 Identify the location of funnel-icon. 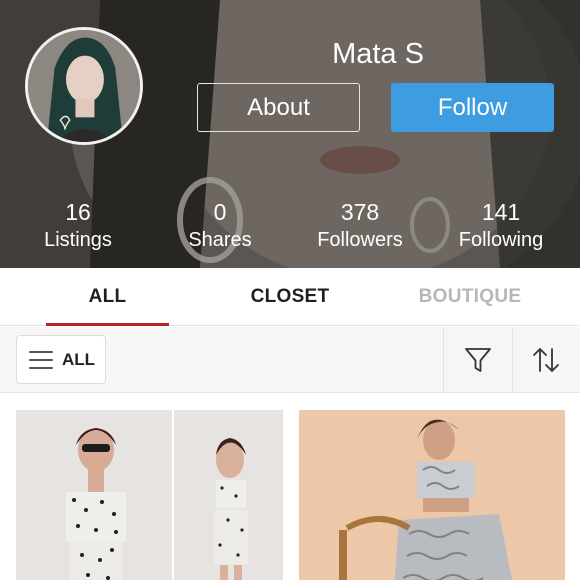
(478, 360).